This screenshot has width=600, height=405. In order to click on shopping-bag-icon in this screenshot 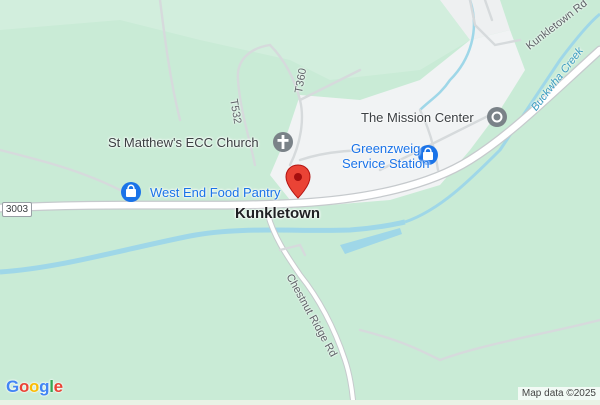, I will do `click(131, 192)`.